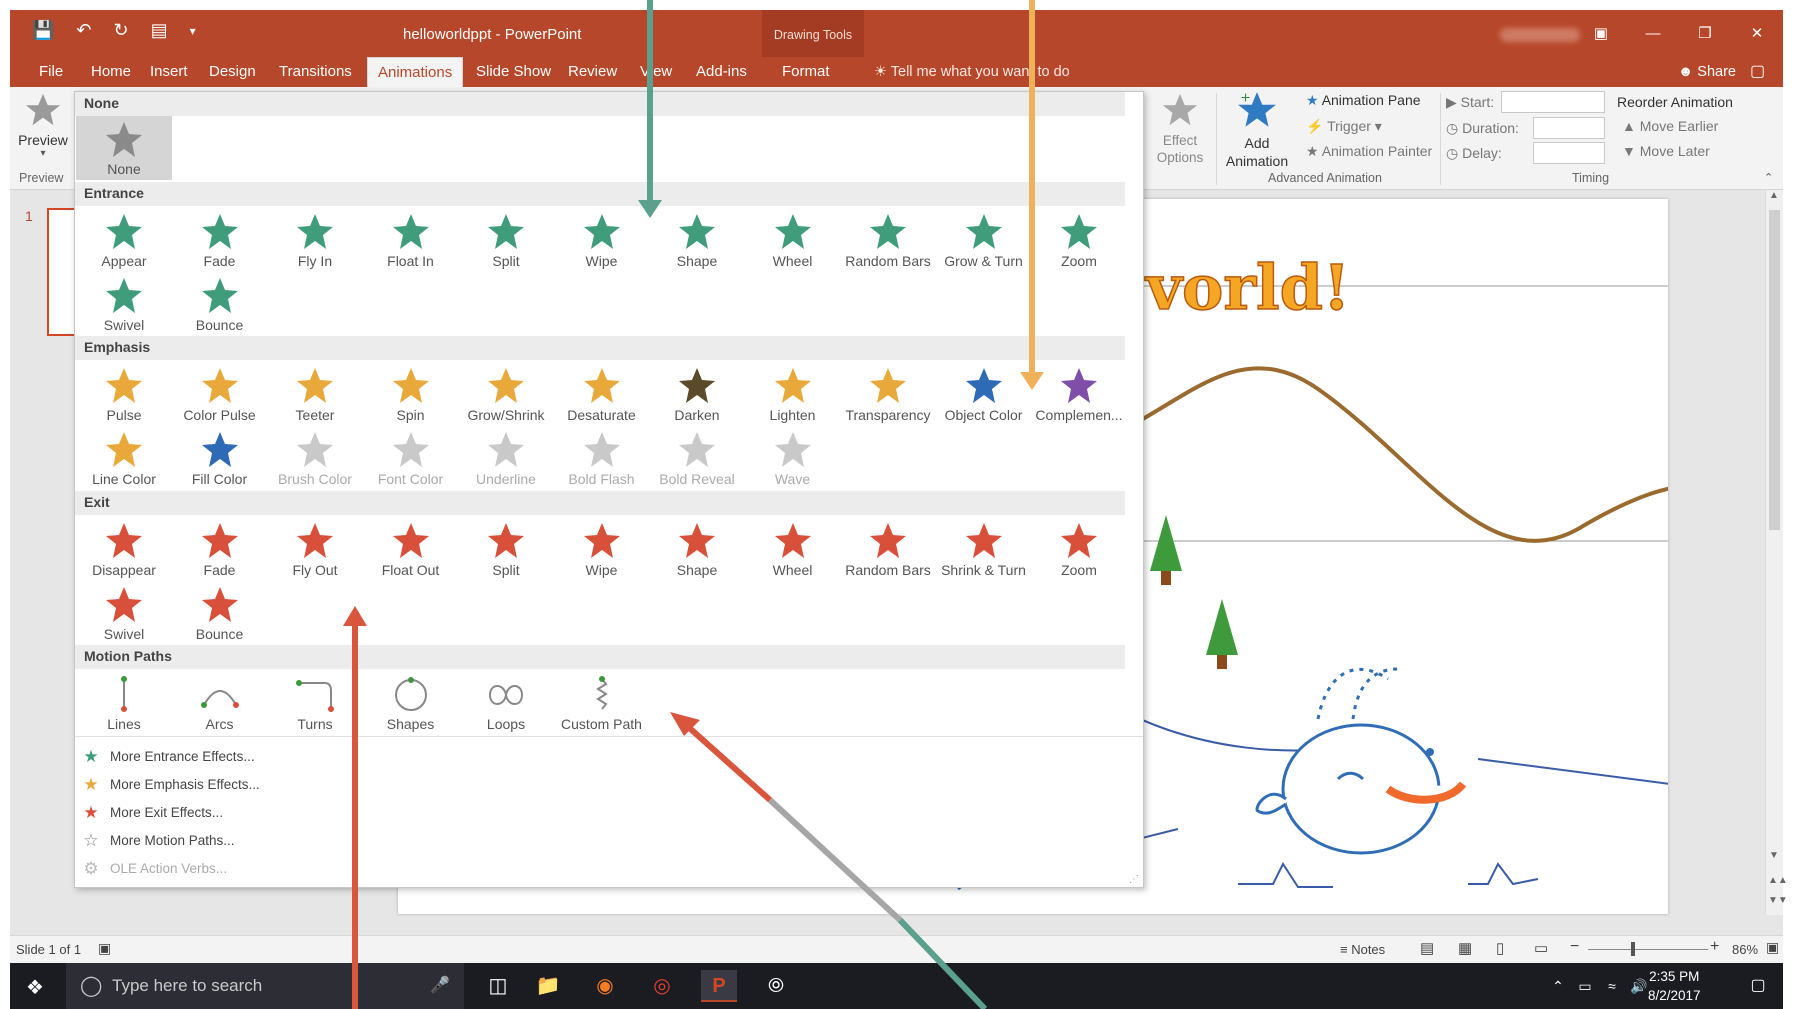 The width and height of the screenshot is (1793, 1009). What do you see at coordinates (984, 553) in the screenshot?
I see `animation-effect-item: Shrink & Turn` at bounding box center [984, 553].